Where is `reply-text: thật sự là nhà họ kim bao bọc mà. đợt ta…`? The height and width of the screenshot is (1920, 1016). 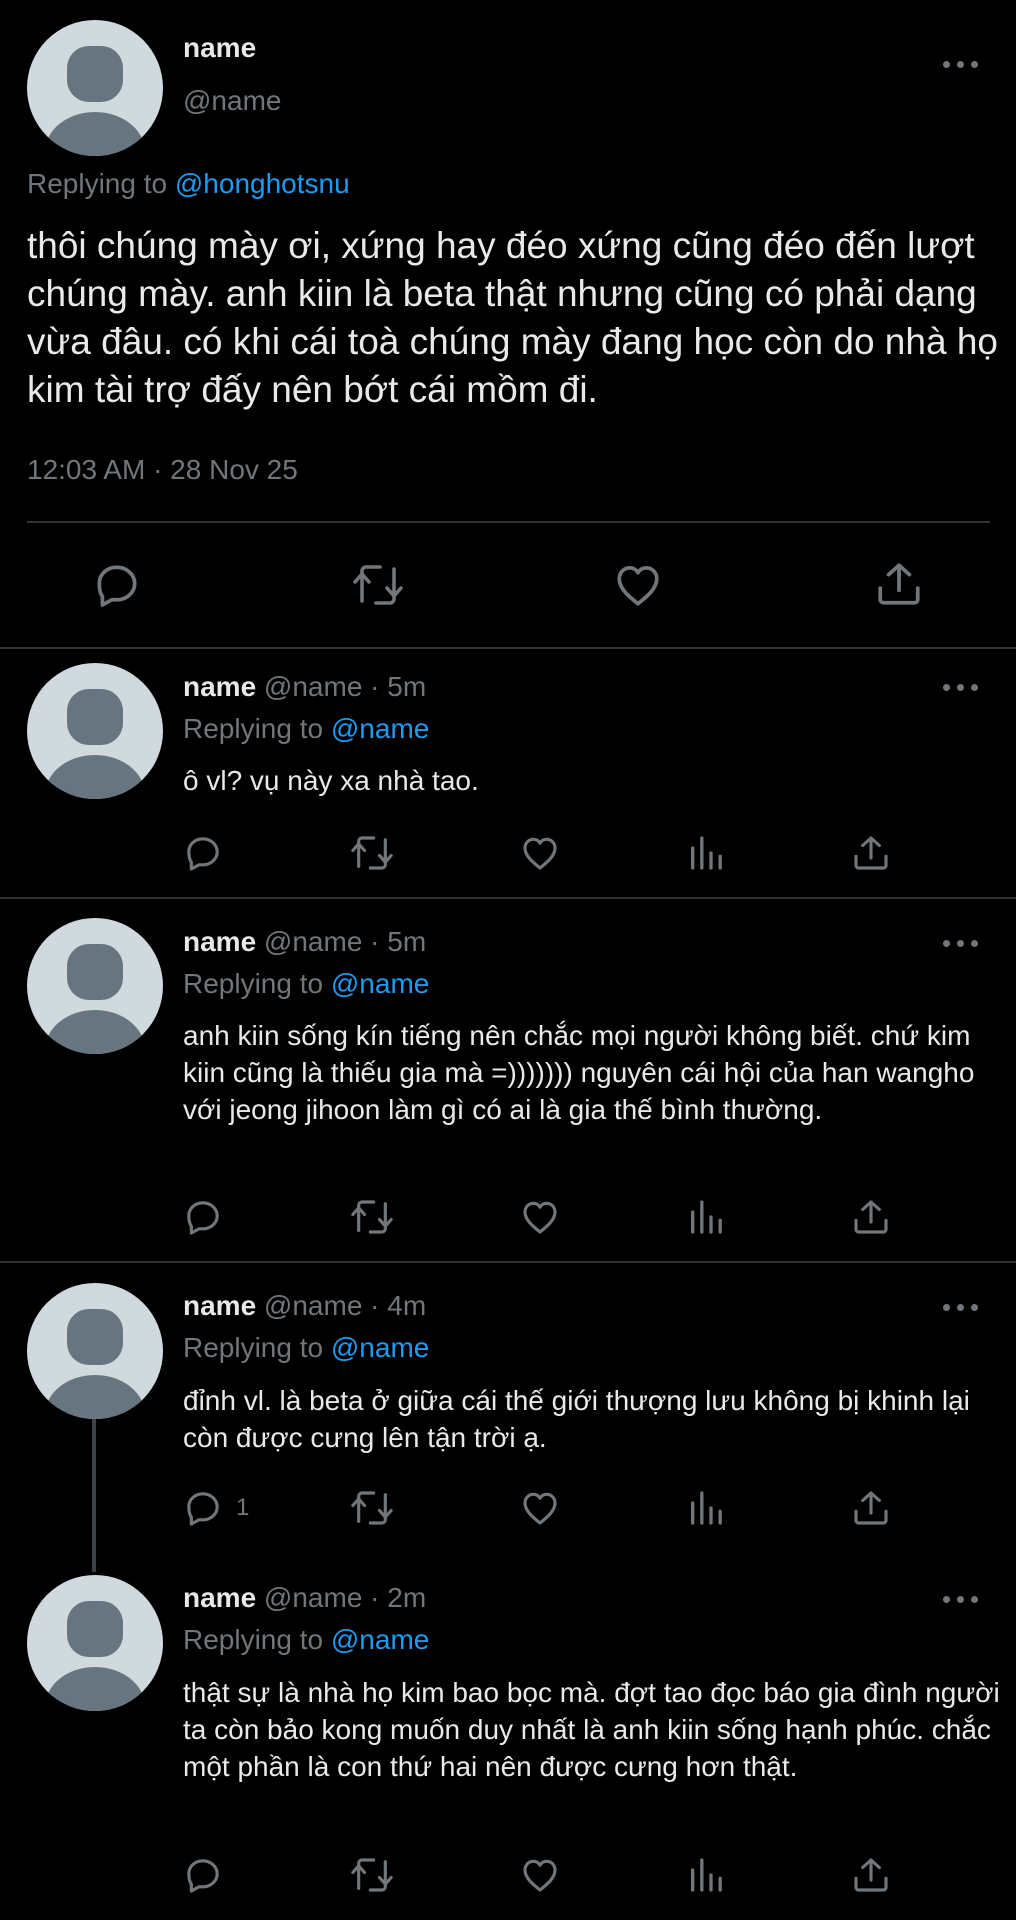
reply-text: thật sự là nhà họ kim bao bọc mà. đợt ta… is located at coordinates (591, 1729).